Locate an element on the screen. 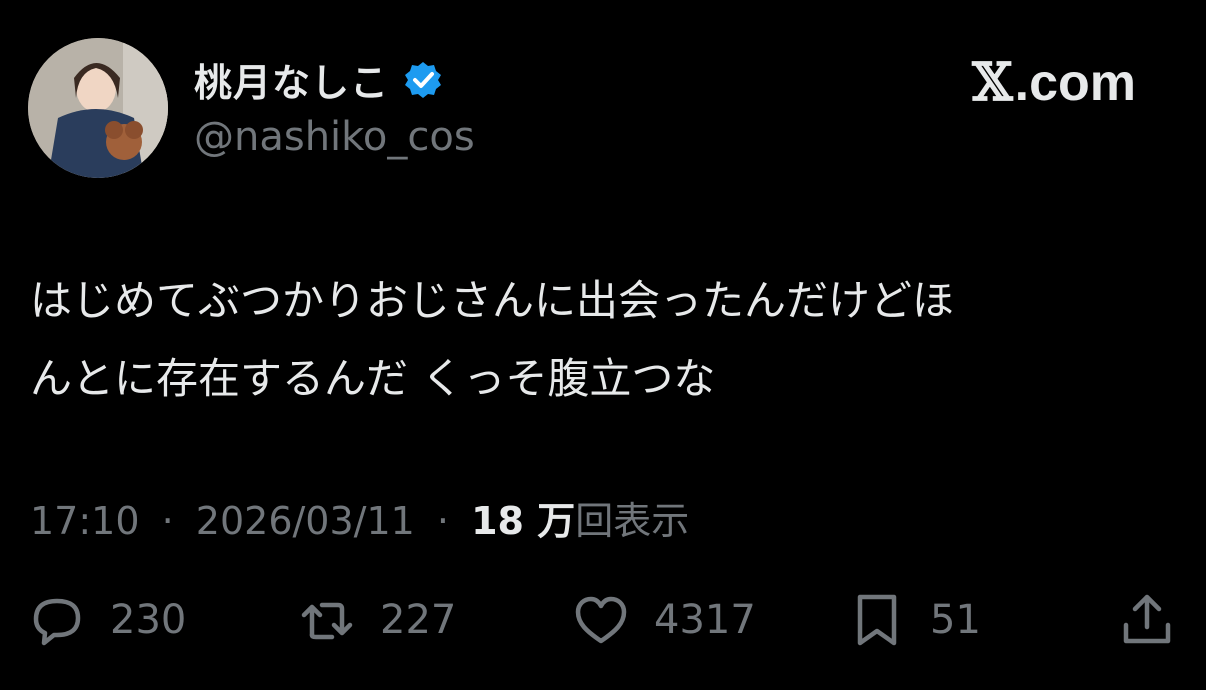 The image size is (1206, 690). tweet-meta: 17:10 · 2026/03/11 · 18 万回表示 is located at coordinates (359, 517).